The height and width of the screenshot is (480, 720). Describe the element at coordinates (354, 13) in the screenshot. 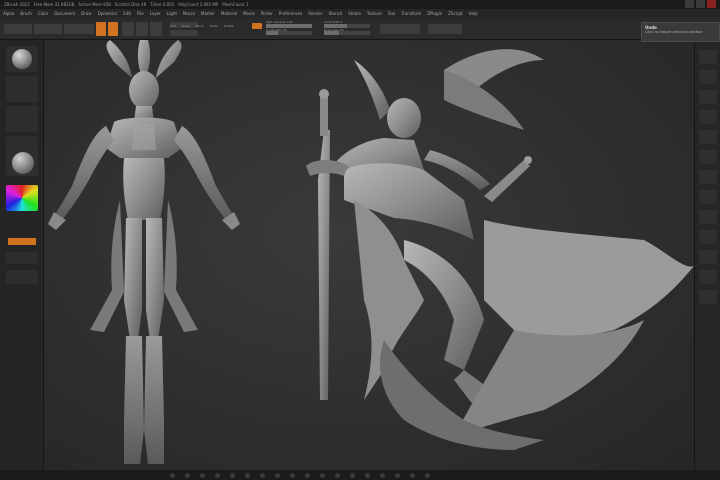

I see `menu-item-stroke: Stroke` at that location.